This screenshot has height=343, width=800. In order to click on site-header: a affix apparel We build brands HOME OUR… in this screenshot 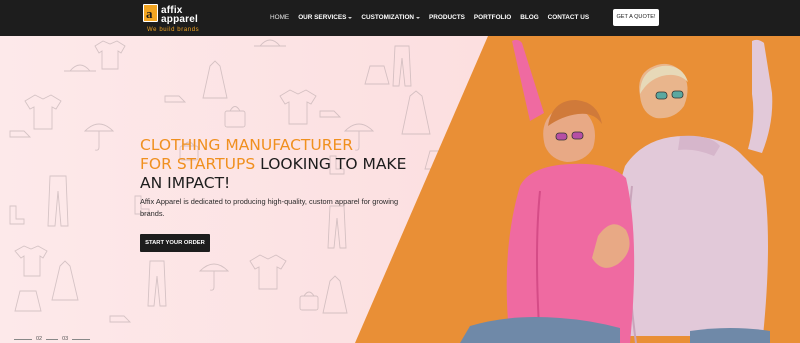, I will do `click(400, 18)`.